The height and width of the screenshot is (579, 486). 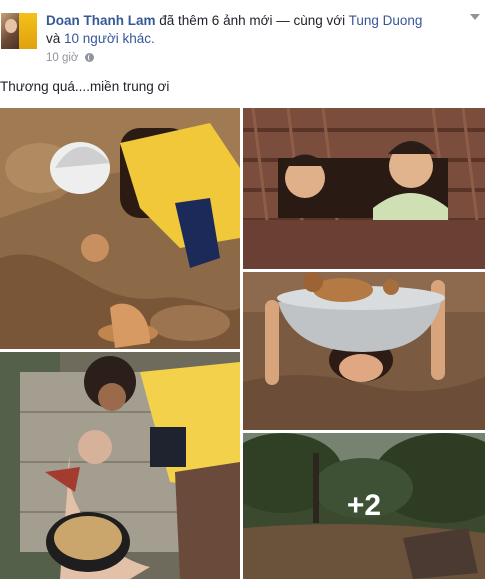 I want to click on photo-flood-puppy-image, so click(x=364, y=351).